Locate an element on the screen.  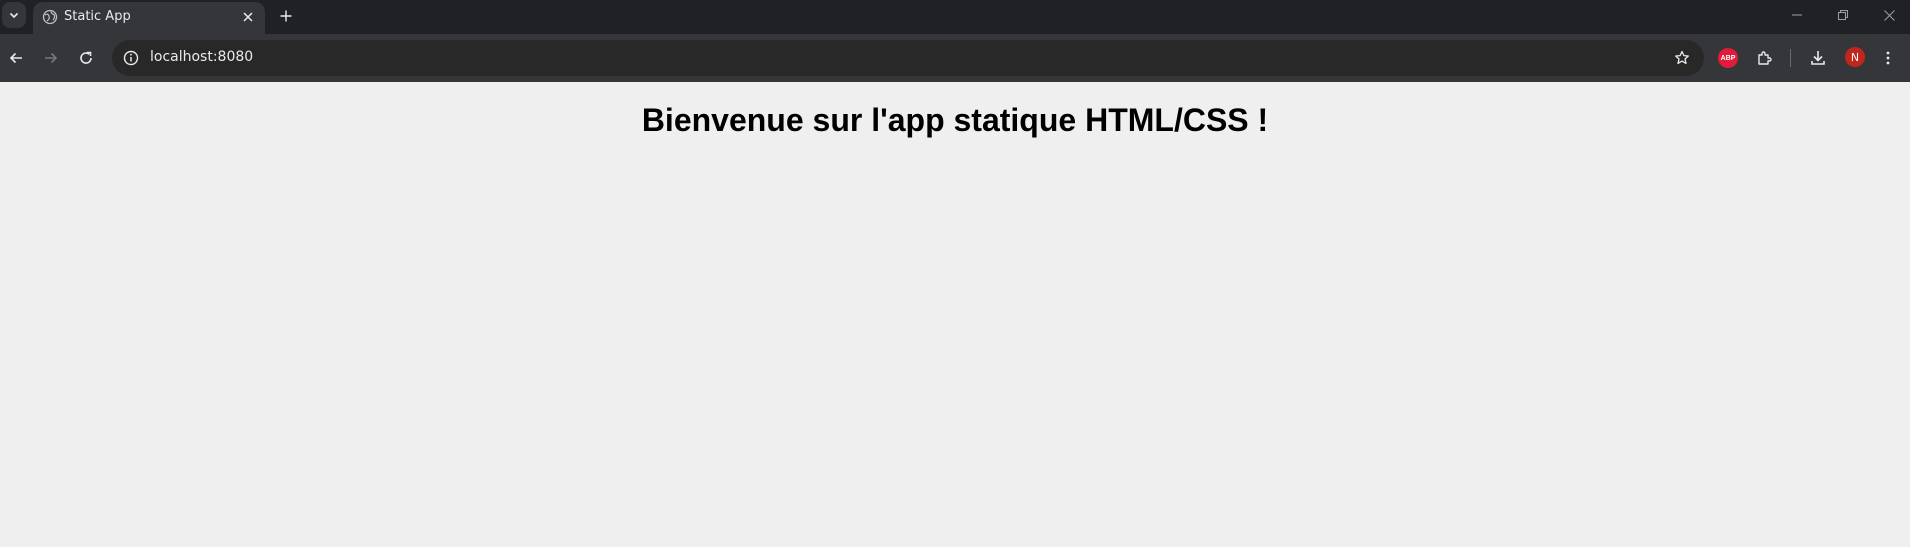
profile-avatar: N is located at coordinates (1855, 57).